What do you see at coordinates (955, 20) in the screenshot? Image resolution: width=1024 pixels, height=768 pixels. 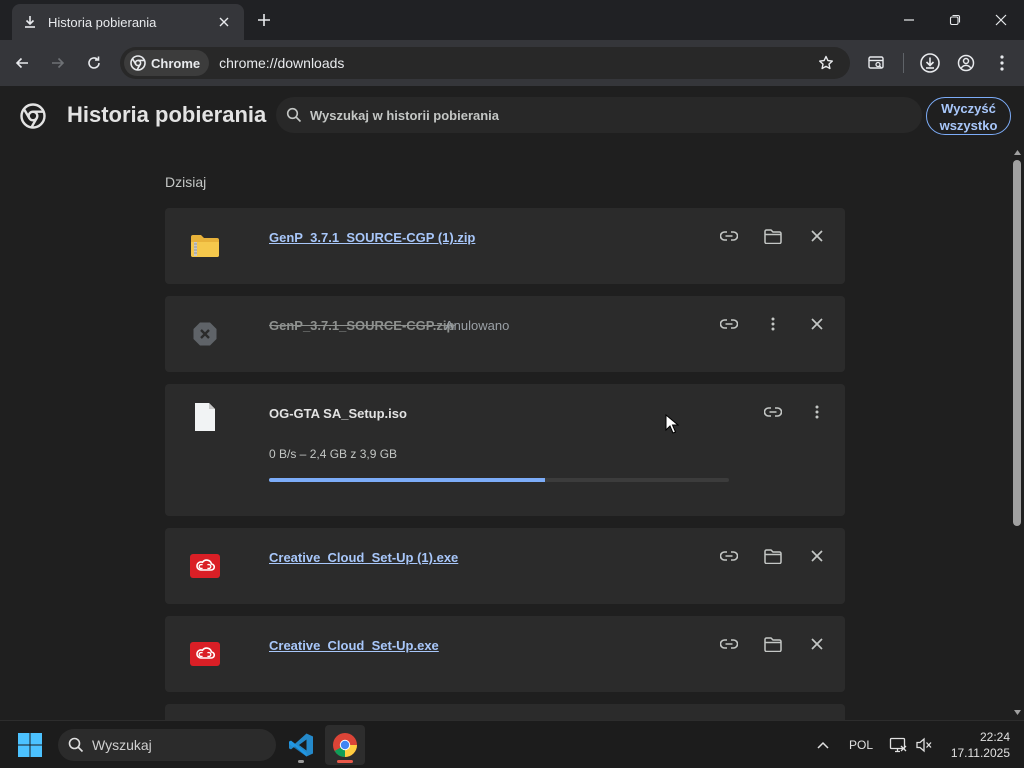 I see `restore-button` at bounding box center [955, 20].